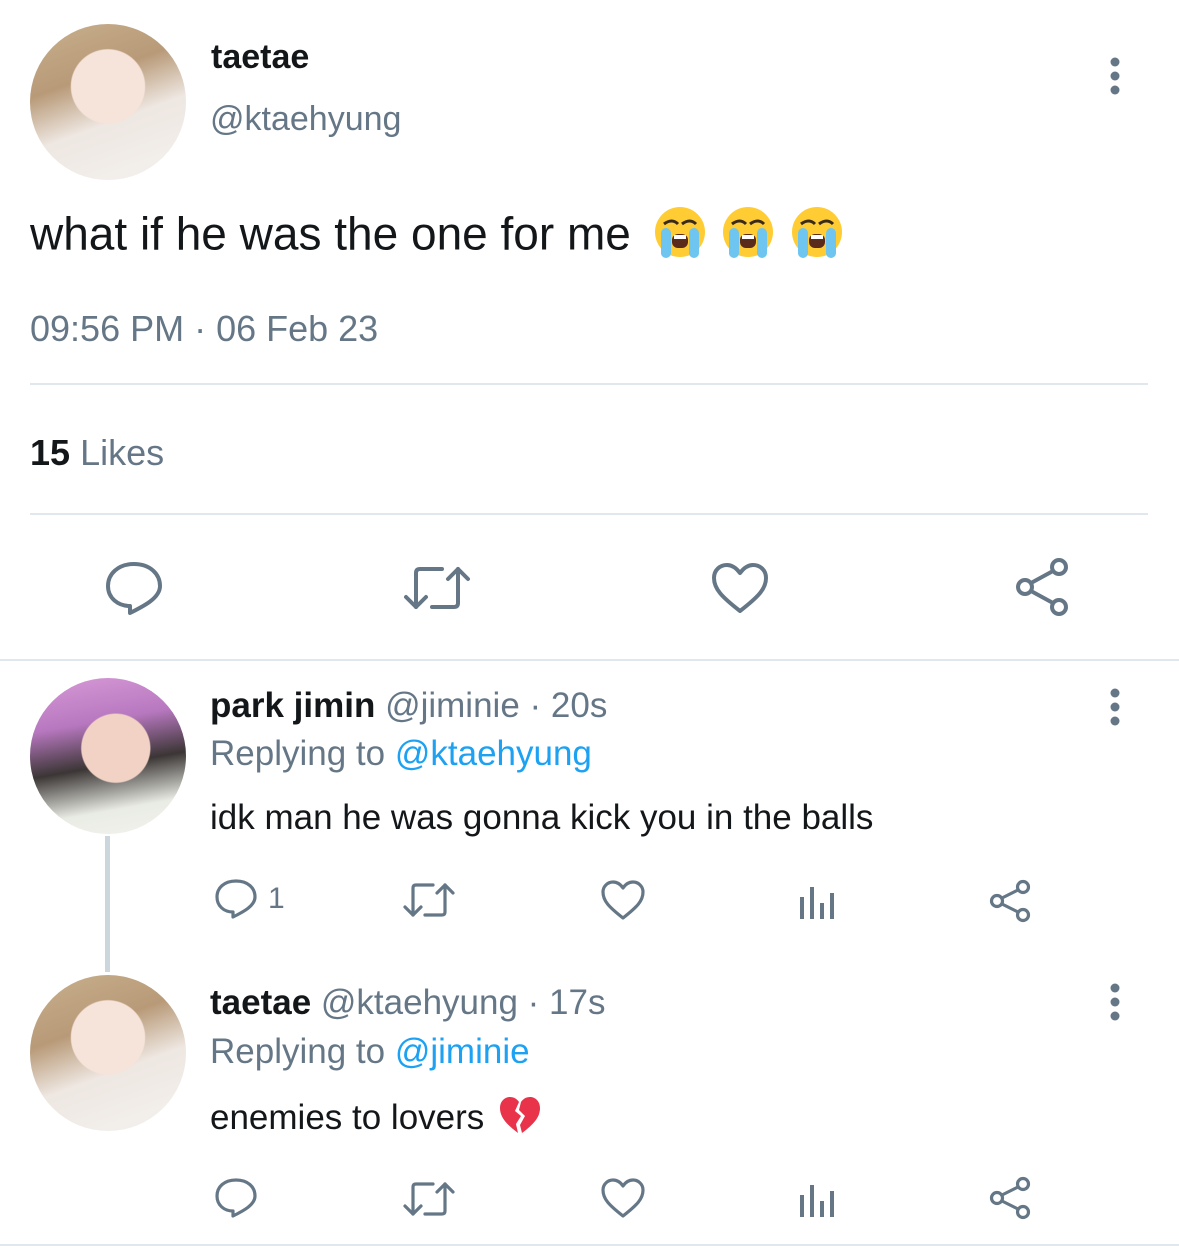  What do you see at coordinates (462, 1051) in the screenshot?
I see `replying-to-link: @jiminie` at bounding box center [462, 1051].